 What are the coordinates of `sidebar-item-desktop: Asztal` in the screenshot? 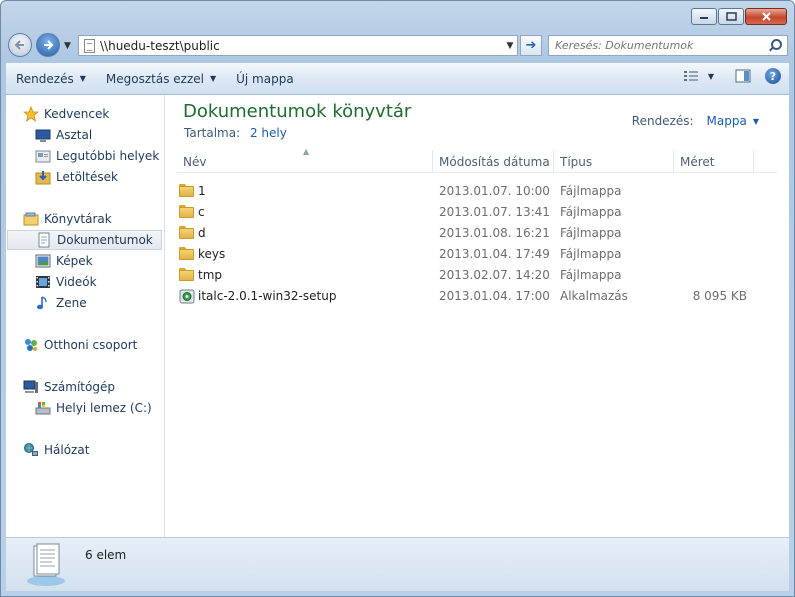 It's located at (63, 135).